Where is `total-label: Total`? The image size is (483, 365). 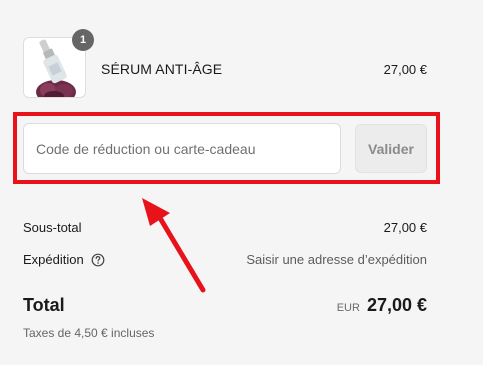 total-label: Total is located at coordinates (44, 305).